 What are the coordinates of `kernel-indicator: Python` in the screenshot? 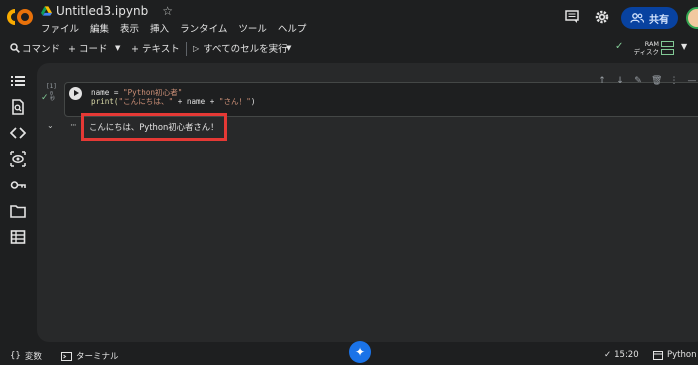 It's located at (674, 355).